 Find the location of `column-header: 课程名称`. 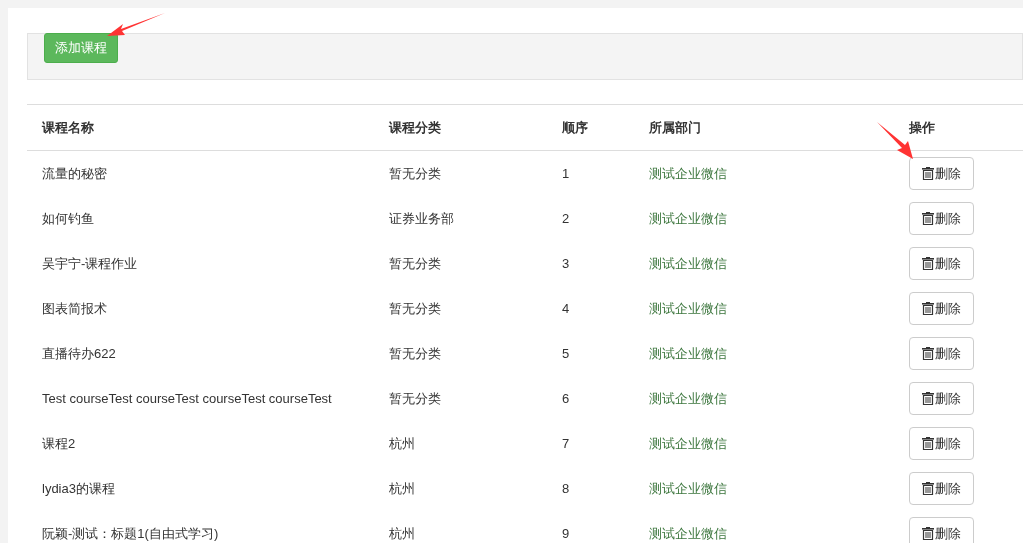

column-header: 课程名称 is located at coordinates (68, 127).